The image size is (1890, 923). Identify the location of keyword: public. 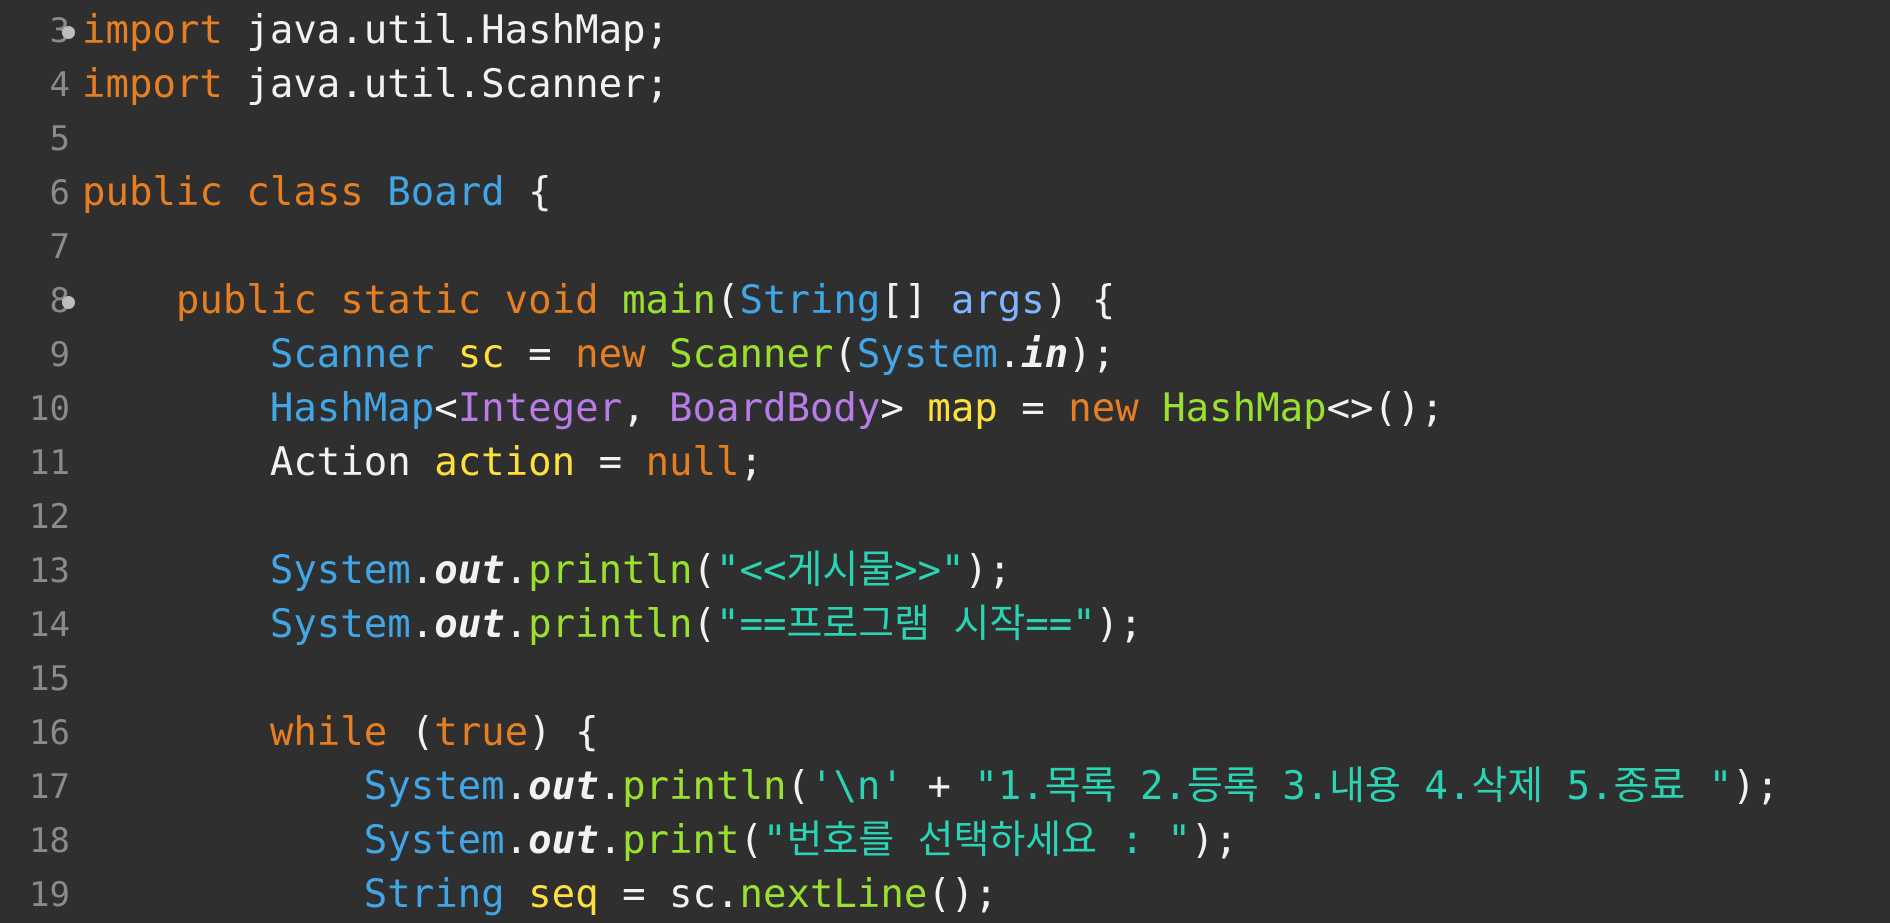
(152, 192).